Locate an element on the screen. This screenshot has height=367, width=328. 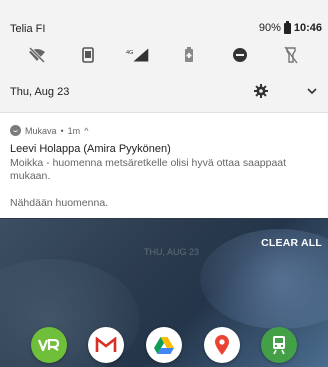
flashlight-off-icon is located at coordinates (291, 55).